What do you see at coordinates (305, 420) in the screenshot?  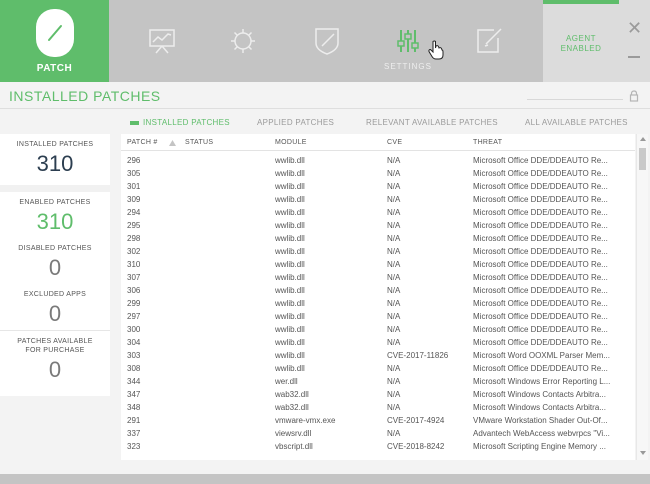 I see `module-cell: vmware-vmx.exe` at bounding box center [305, 420].